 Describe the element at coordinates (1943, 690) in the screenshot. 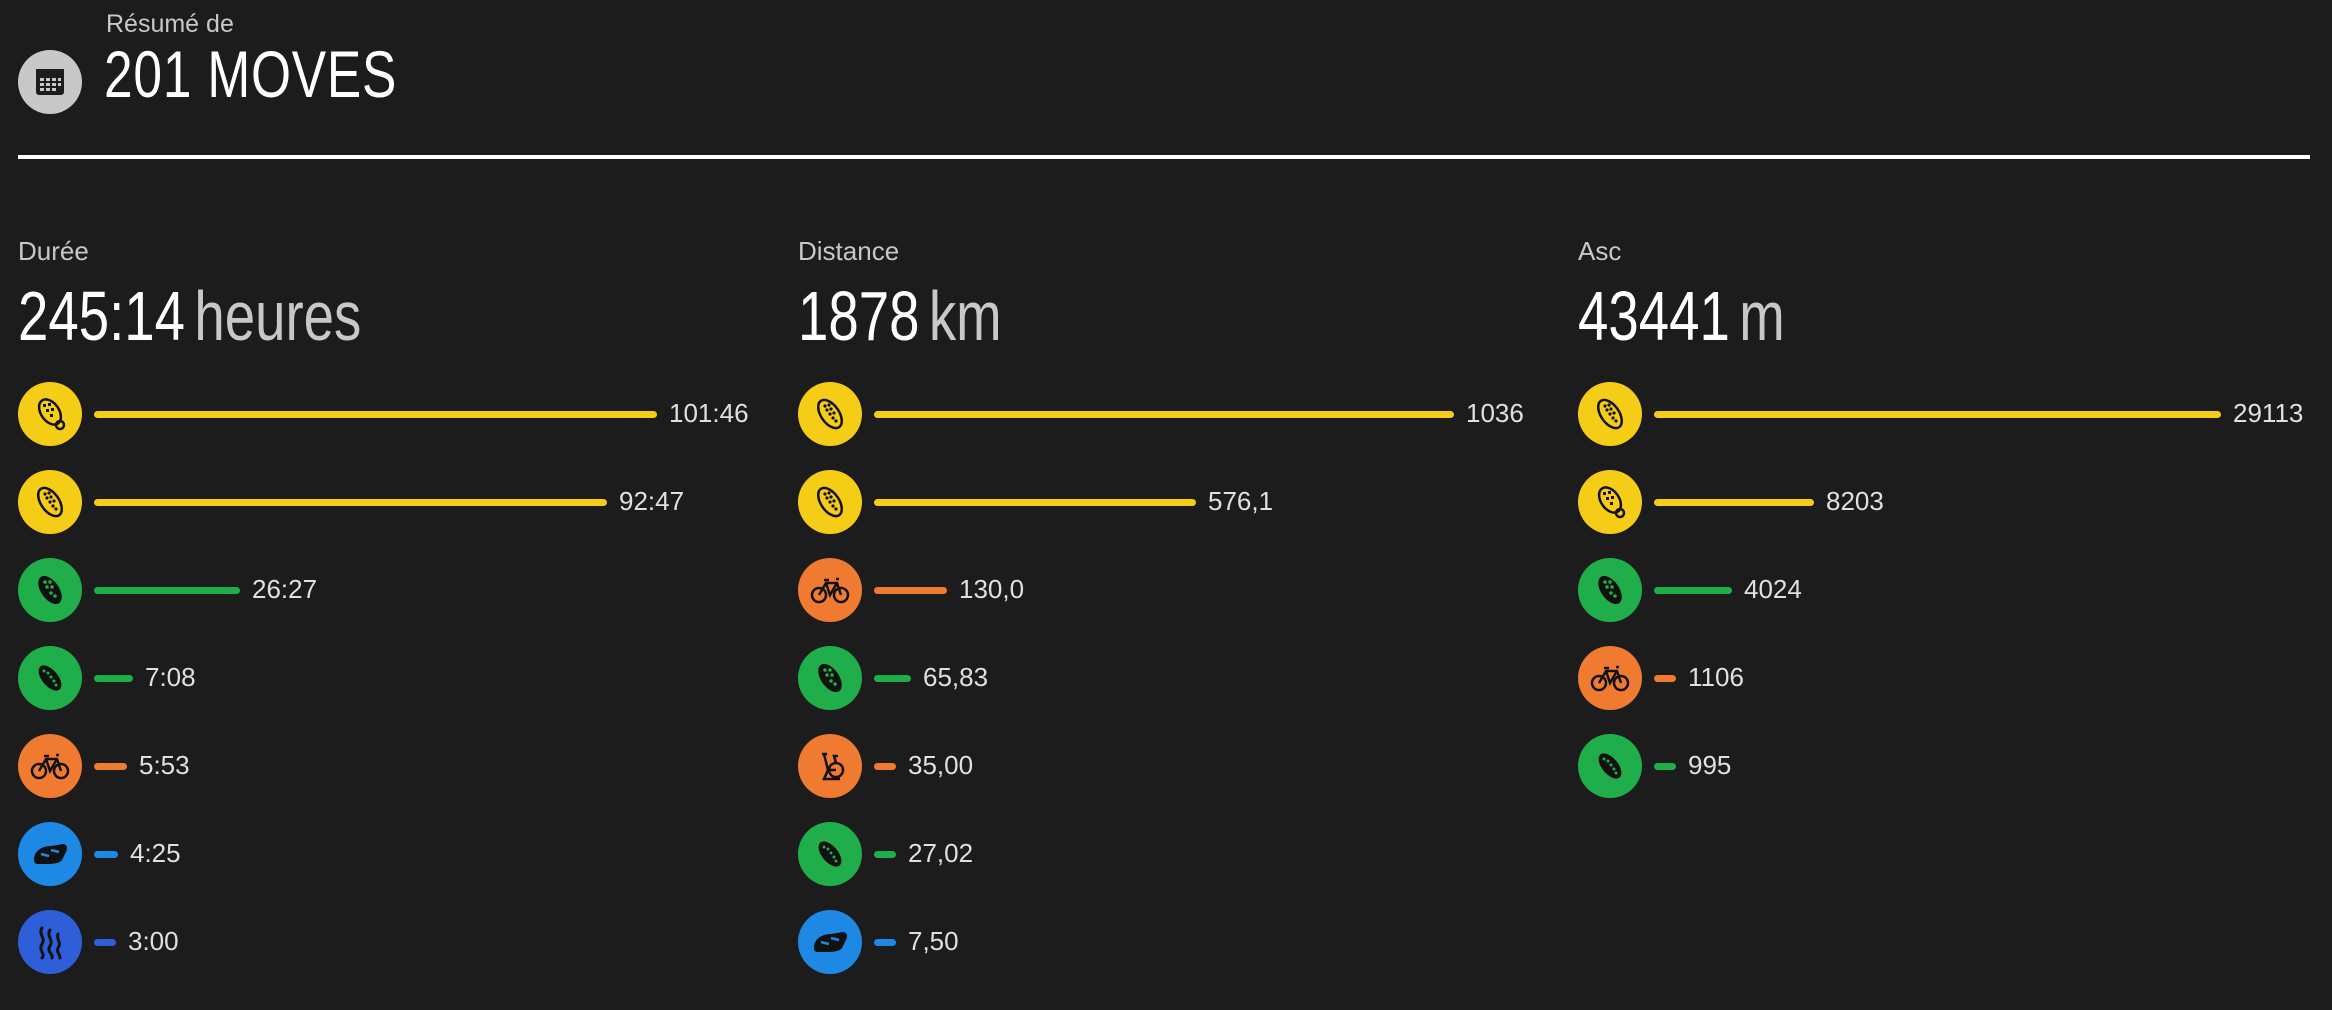

I see `activity-row: 1106` at that location.